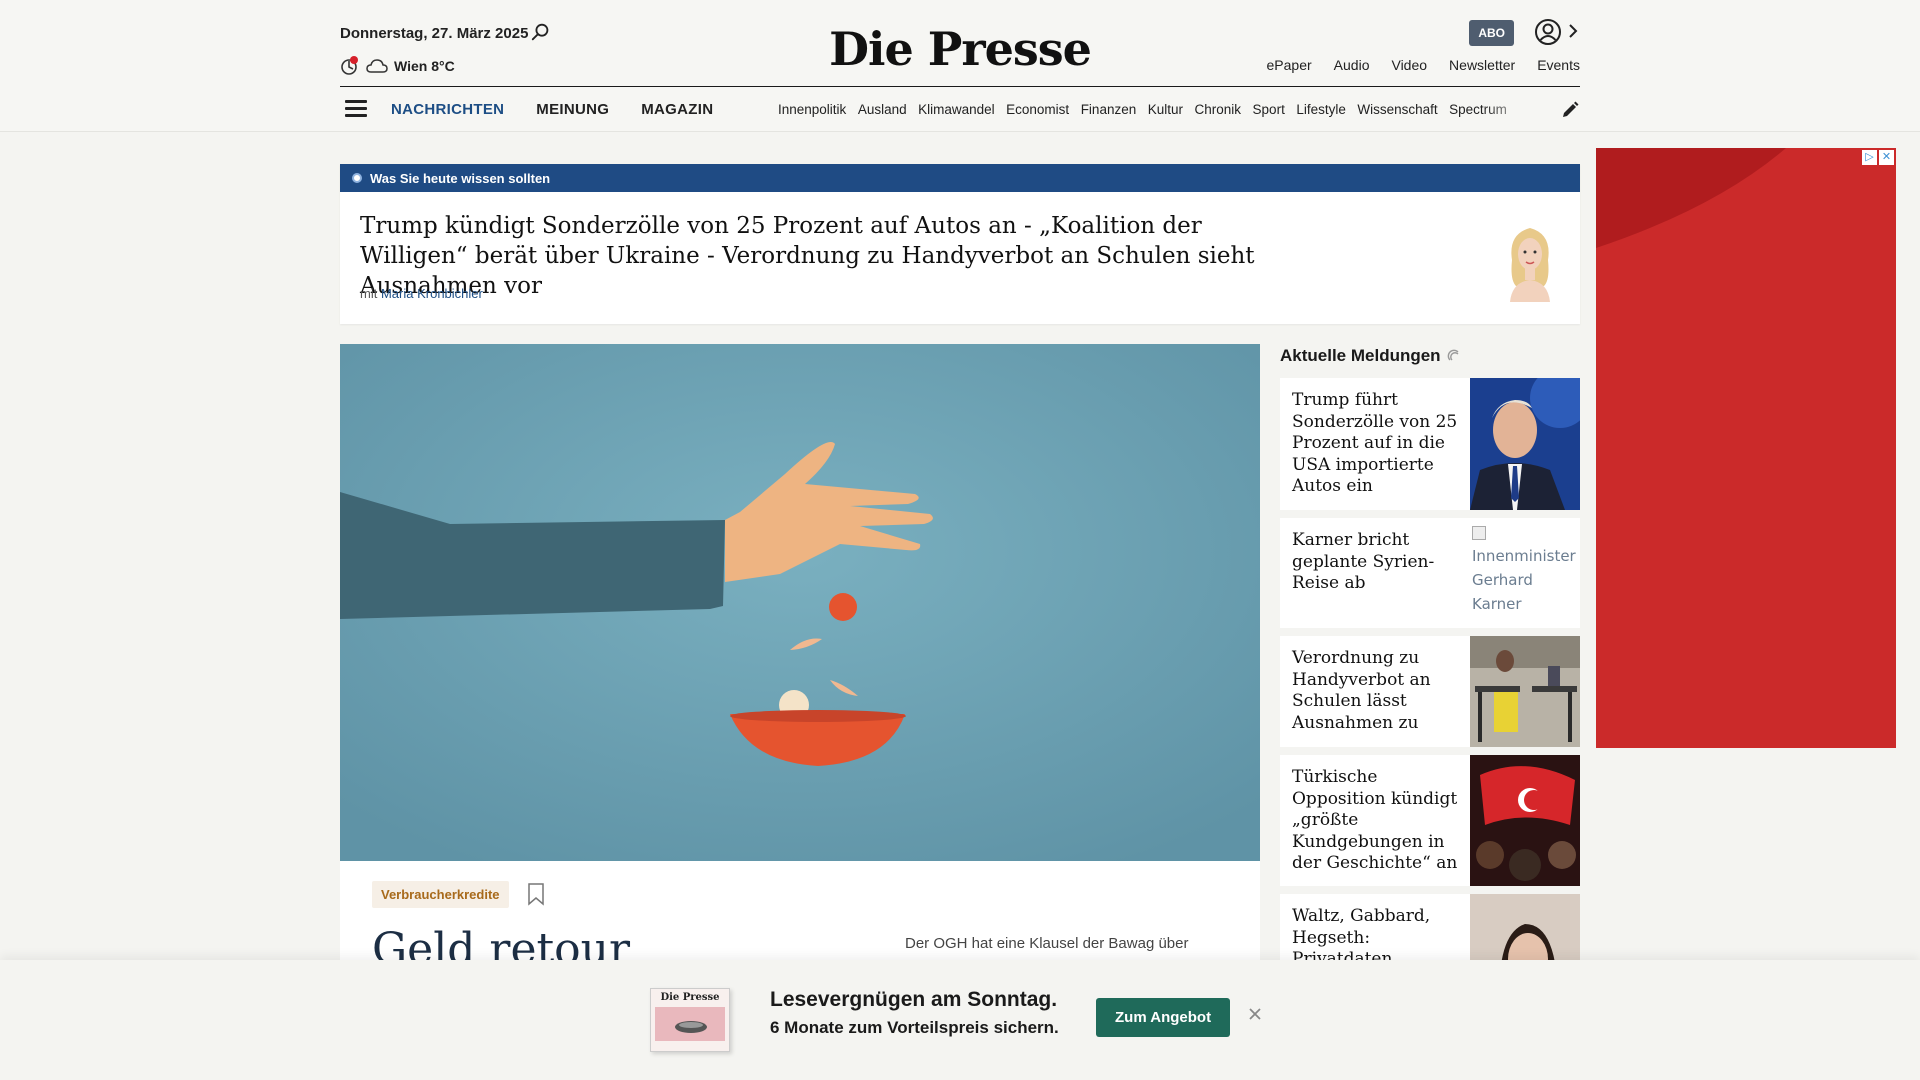 The height and width of the screenshot is (1080, 1920). Describe the element at coordinates (356, 109) in the screenshot. I see `menu-icon` at that location.